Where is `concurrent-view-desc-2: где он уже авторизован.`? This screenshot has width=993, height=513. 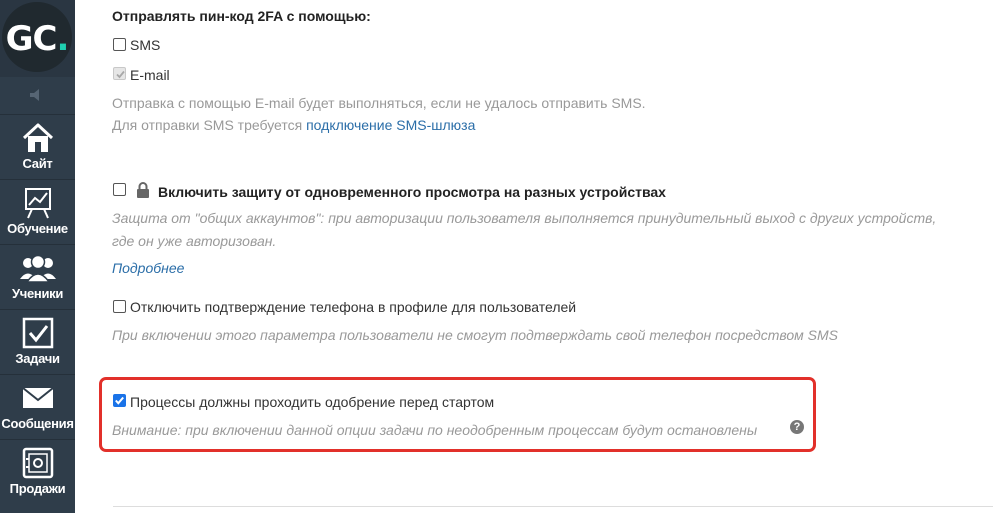
concurrent-view-desc-2: где он уже авторизован. is located at coordinates (194, 241).